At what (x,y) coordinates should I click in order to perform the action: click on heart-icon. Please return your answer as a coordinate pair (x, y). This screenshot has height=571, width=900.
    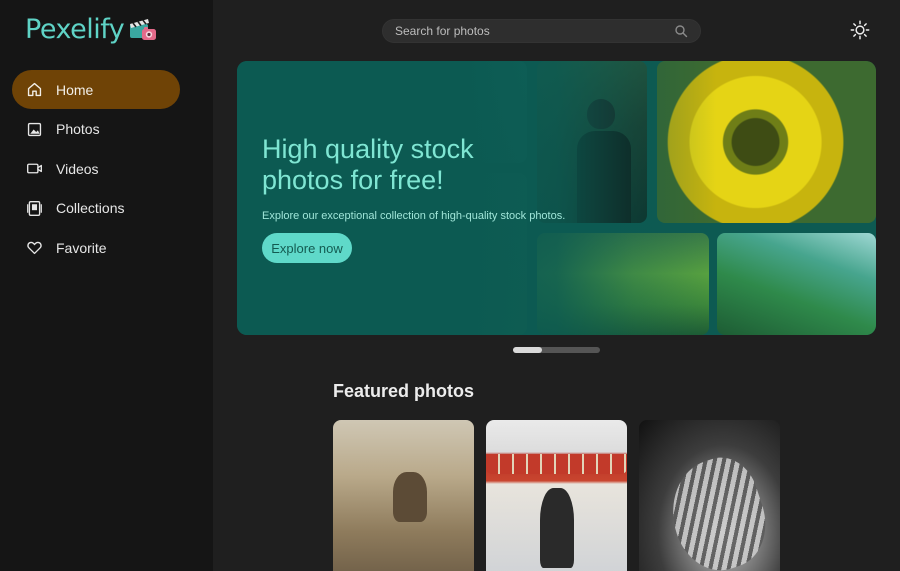
    Looking at the image, I should click on (34, 248).